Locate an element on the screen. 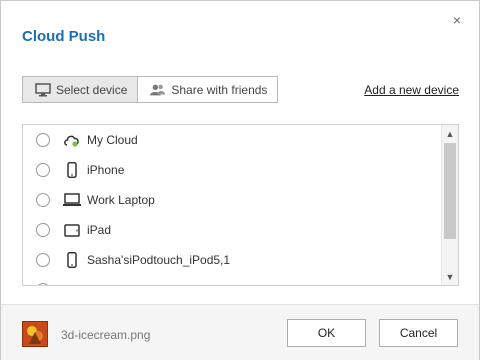 The height and width of the screenshot is (360, 480). file-name: 3d-icecream.png is located at coordinates (106, 335).